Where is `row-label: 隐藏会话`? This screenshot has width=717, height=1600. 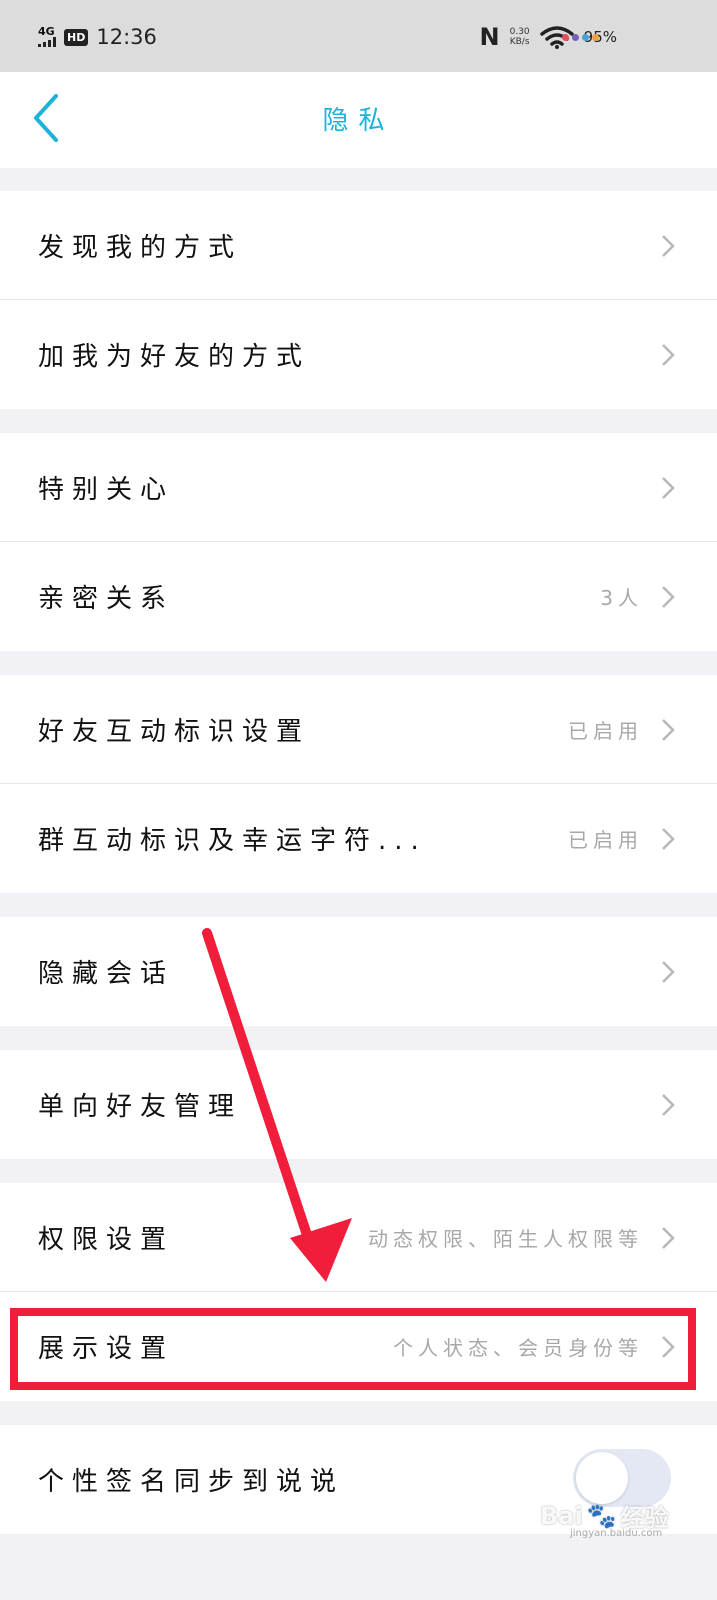 row-label: 隐藏会话 is located at coordinates (106, 974).